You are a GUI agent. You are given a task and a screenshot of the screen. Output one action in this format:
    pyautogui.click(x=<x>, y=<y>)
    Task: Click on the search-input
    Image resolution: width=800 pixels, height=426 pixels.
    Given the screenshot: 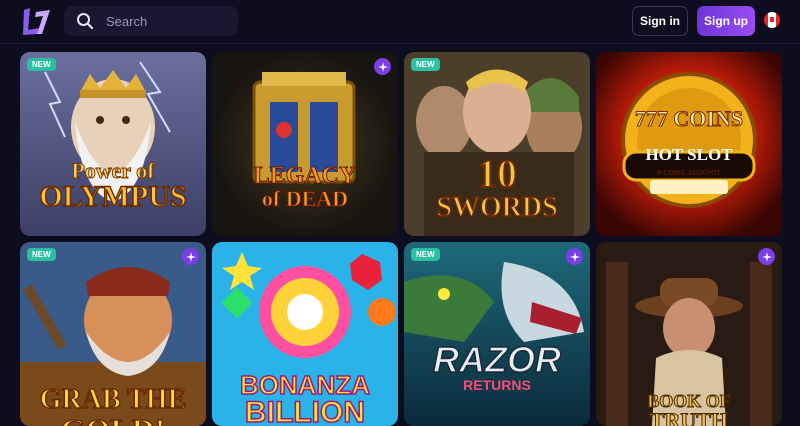 What is the action you would take?
    pyautogui.click(x=166, y=21)
    